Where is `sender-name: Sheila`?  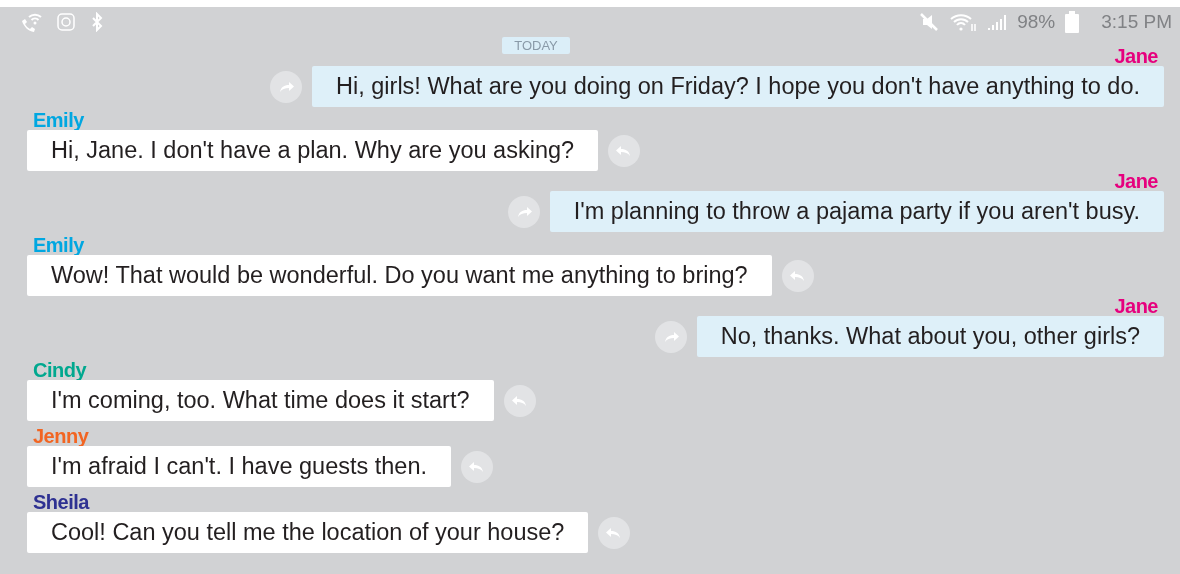 sender-name: Sheila is located at coordinates (61, 502).